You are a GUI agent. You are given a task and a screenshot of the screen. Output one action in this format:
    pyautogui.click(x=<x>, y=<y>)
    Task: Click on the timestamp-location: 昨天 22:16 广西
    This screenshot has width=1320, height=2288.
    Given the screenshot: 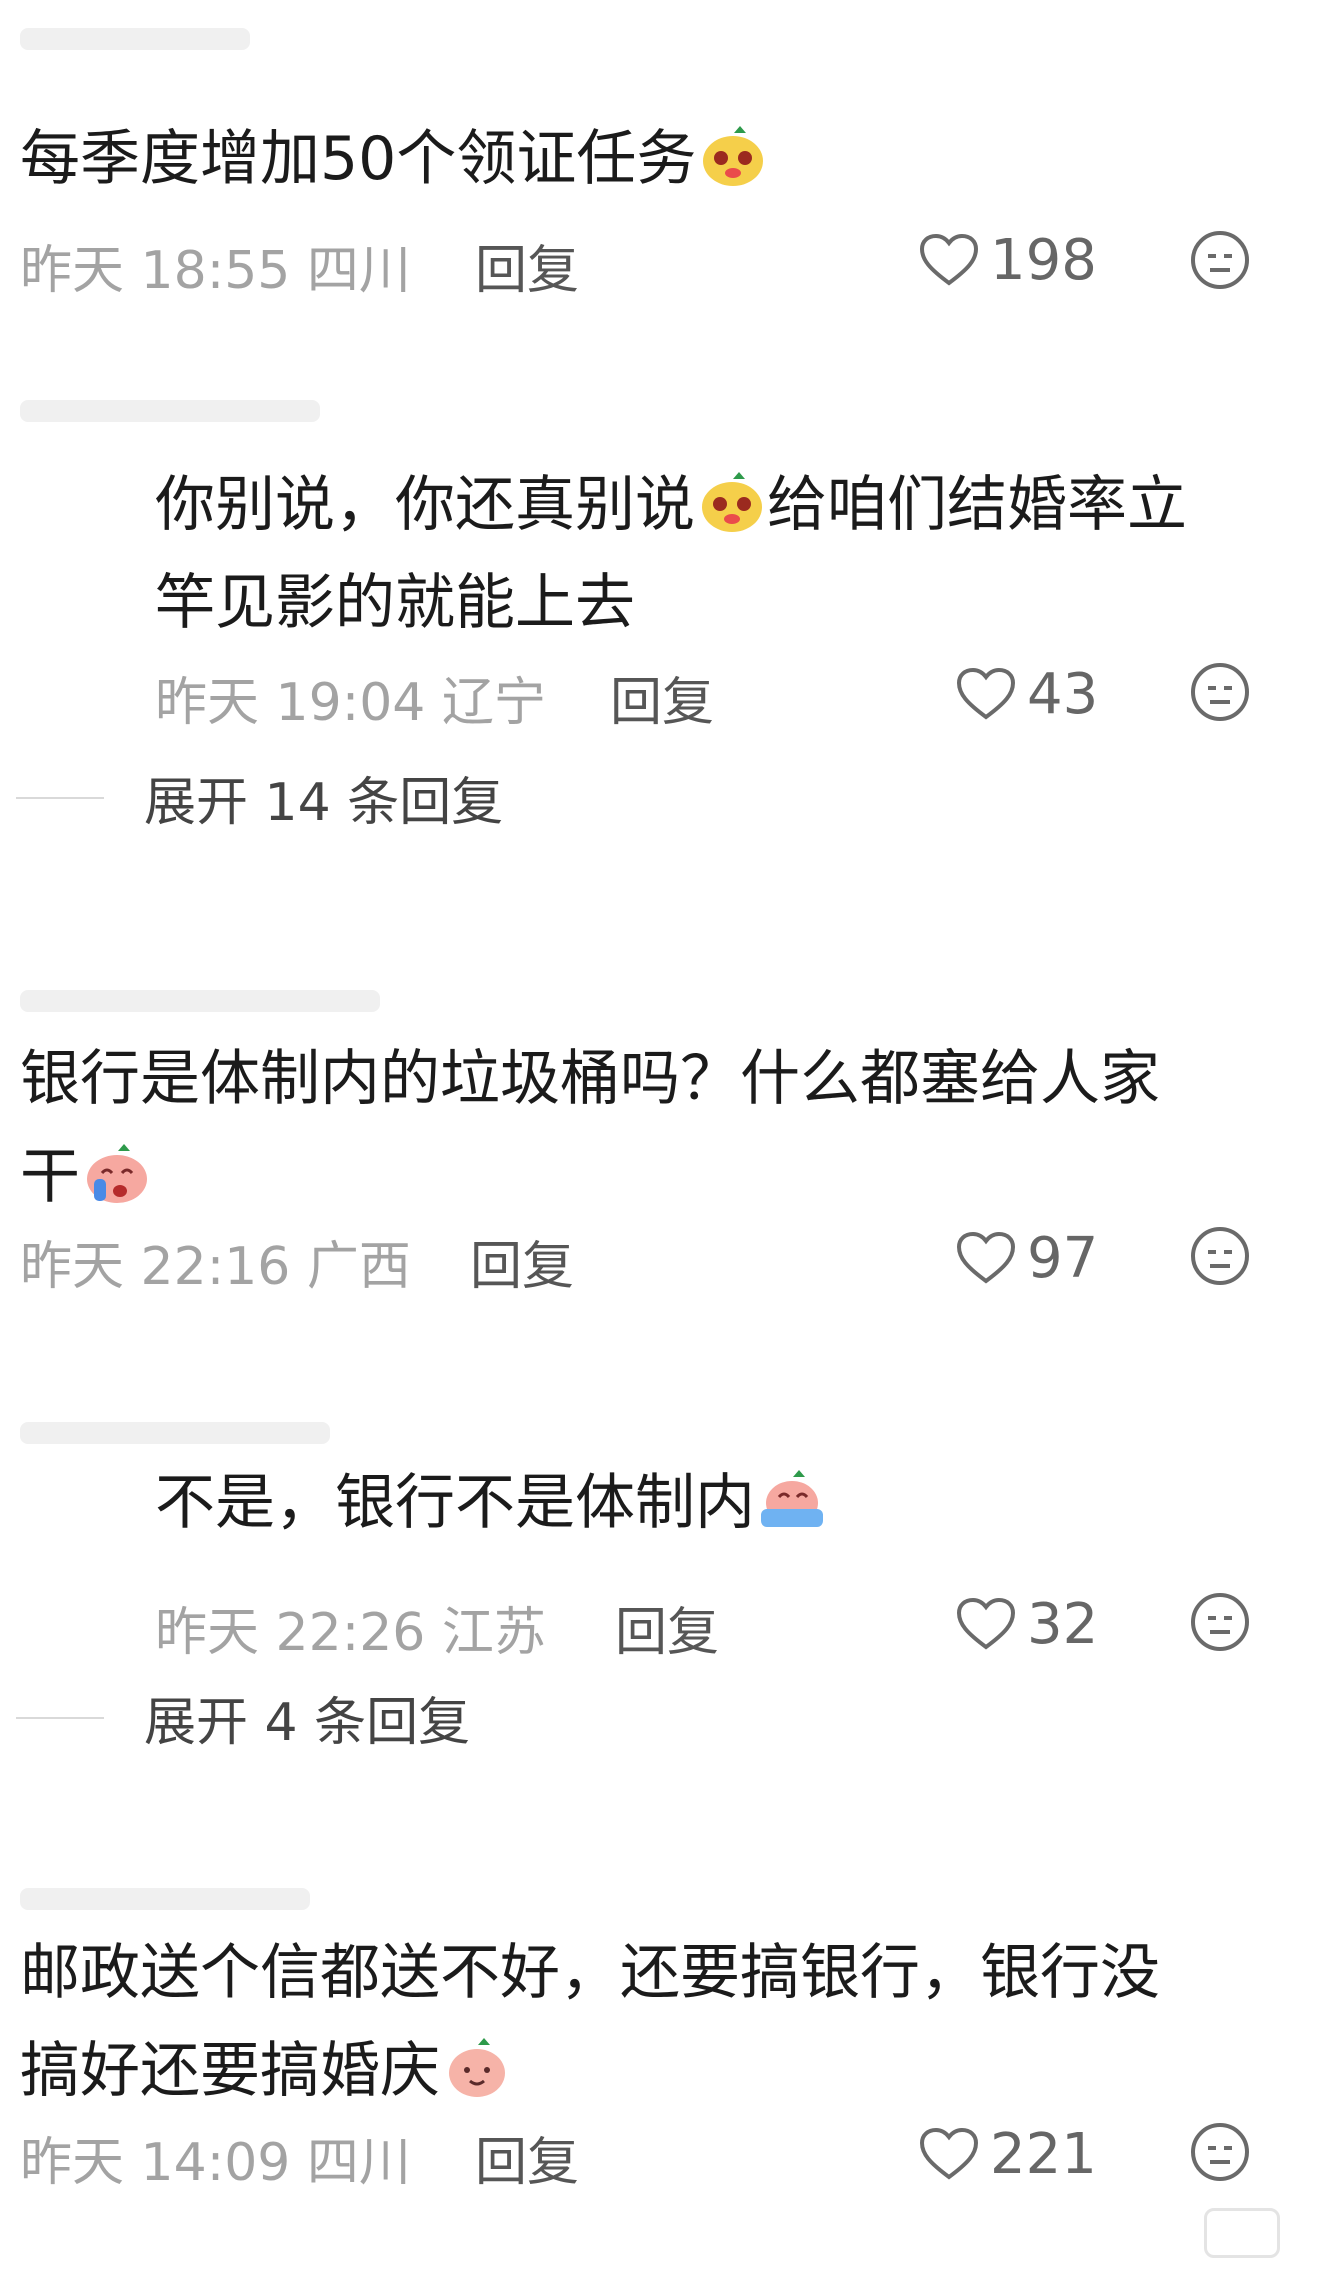 What is the action you would take?
    pyautogui.click(x=215, y=1267)
    